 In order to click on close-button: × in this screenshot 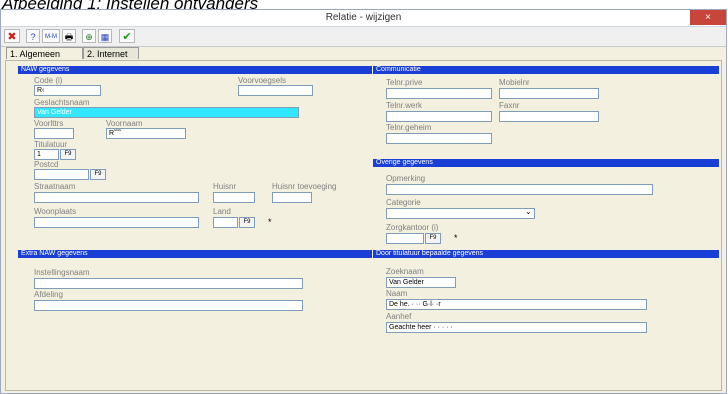, I will do `click(708, 17)`.